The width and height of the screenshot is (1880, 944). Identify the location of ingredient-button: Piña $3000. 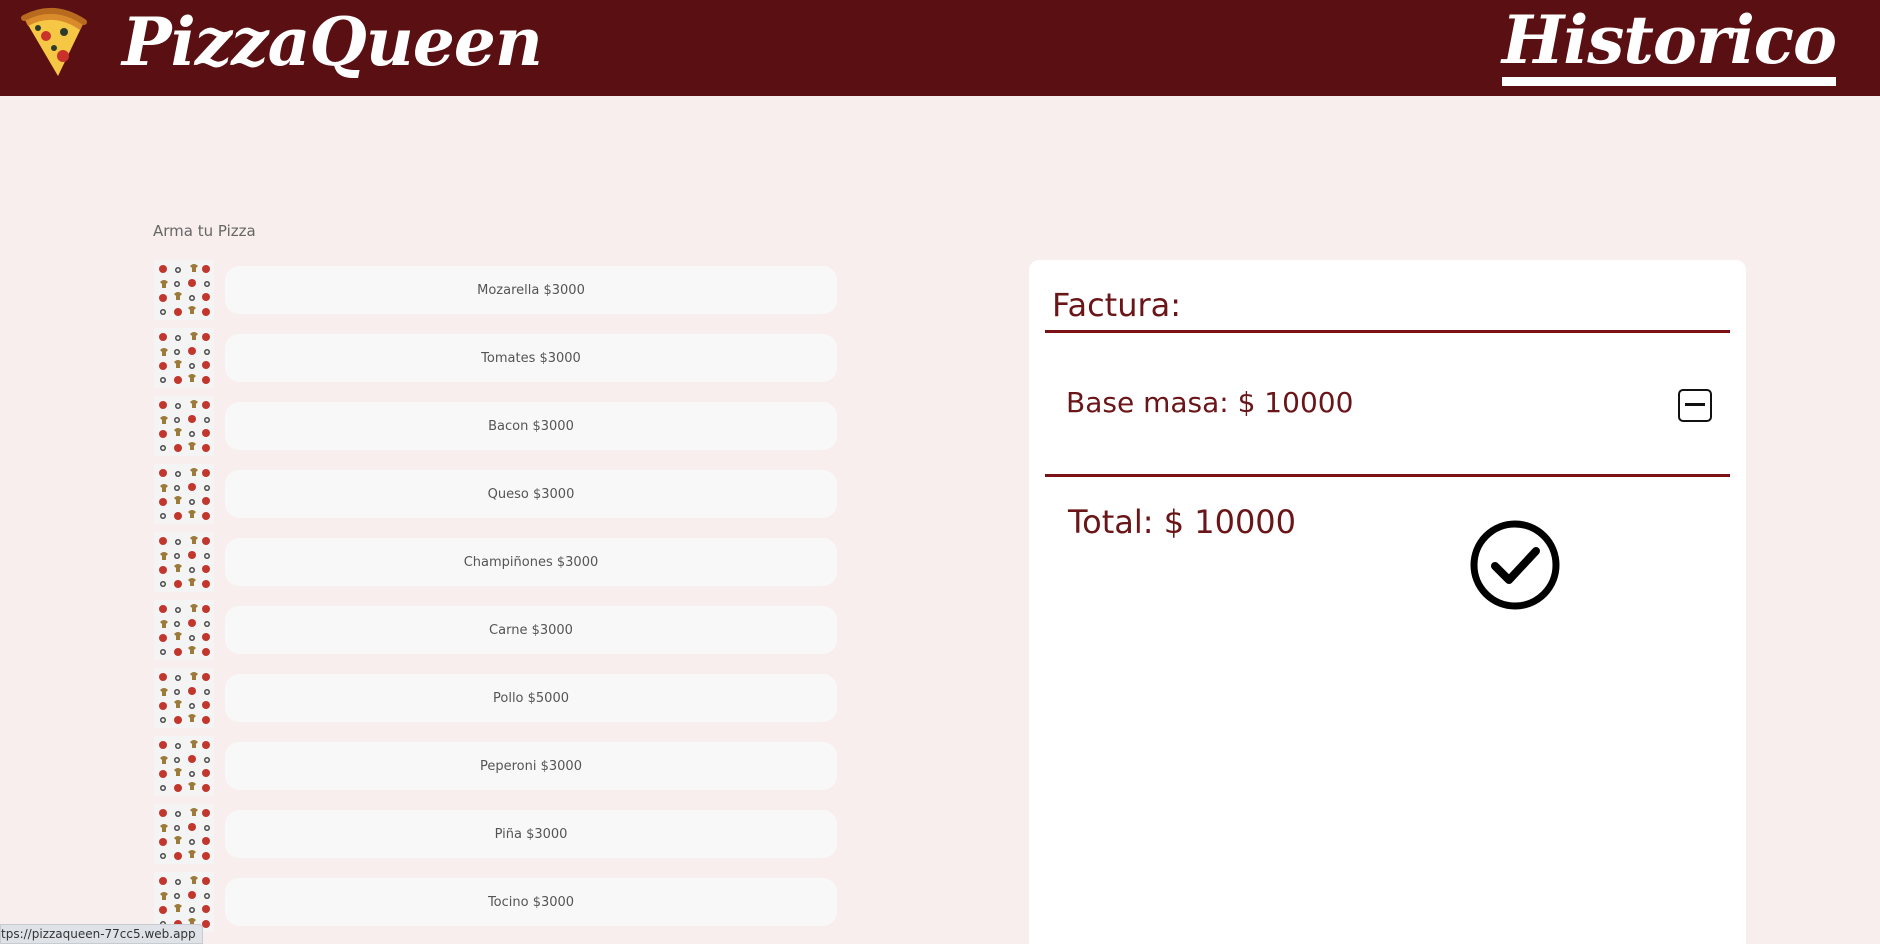
(531, 834).